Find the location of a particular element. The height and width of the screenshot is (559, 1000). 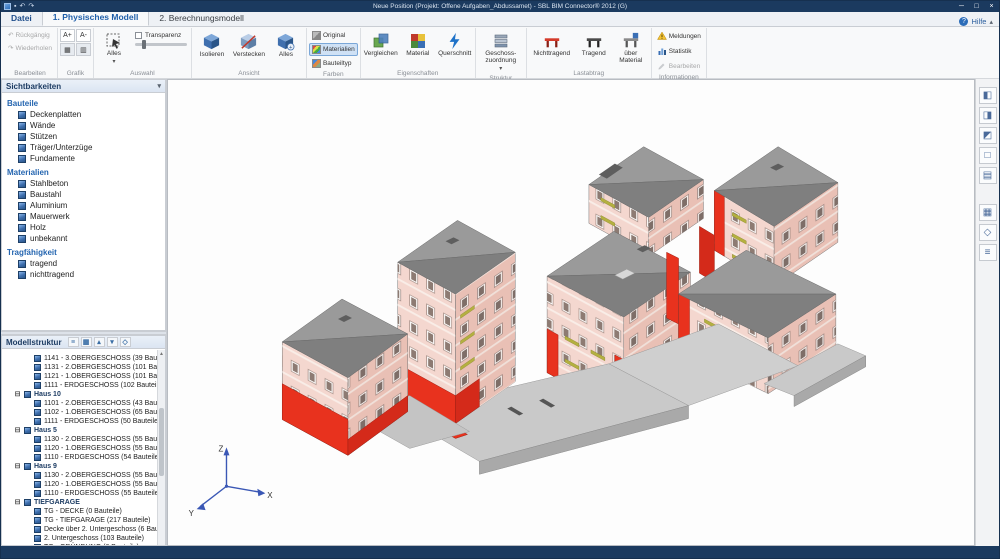

graphics-option-icon-1: ▦ is located at coordinates (67, 49).